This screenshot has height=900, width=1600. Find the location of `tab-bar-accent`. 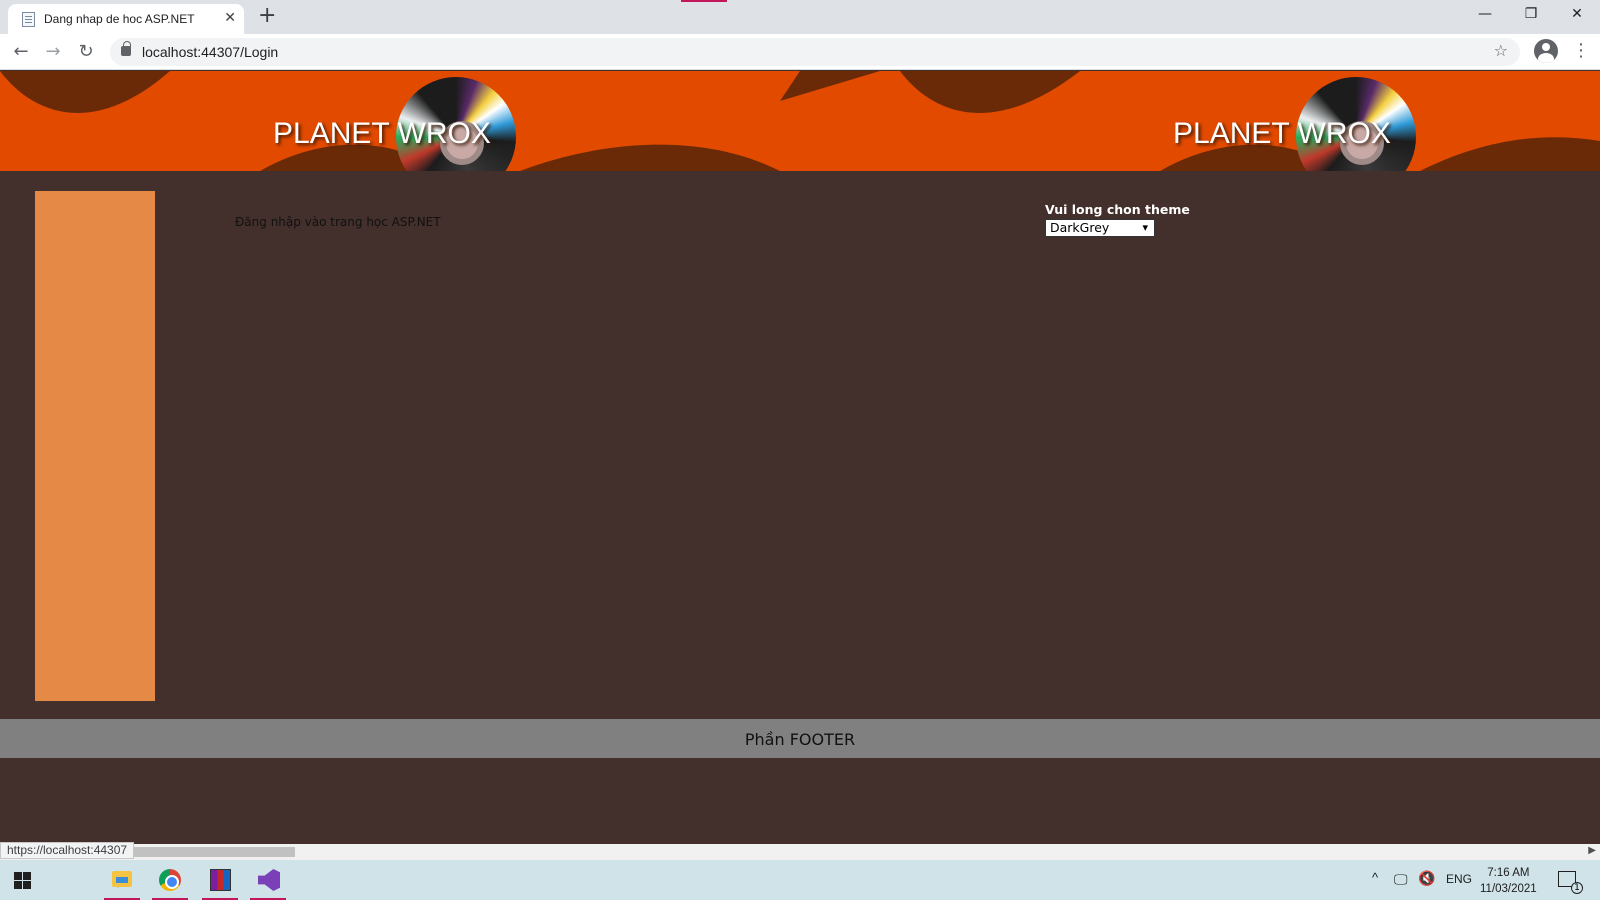

tab-bar-accent is located at coordinates (704, 1).